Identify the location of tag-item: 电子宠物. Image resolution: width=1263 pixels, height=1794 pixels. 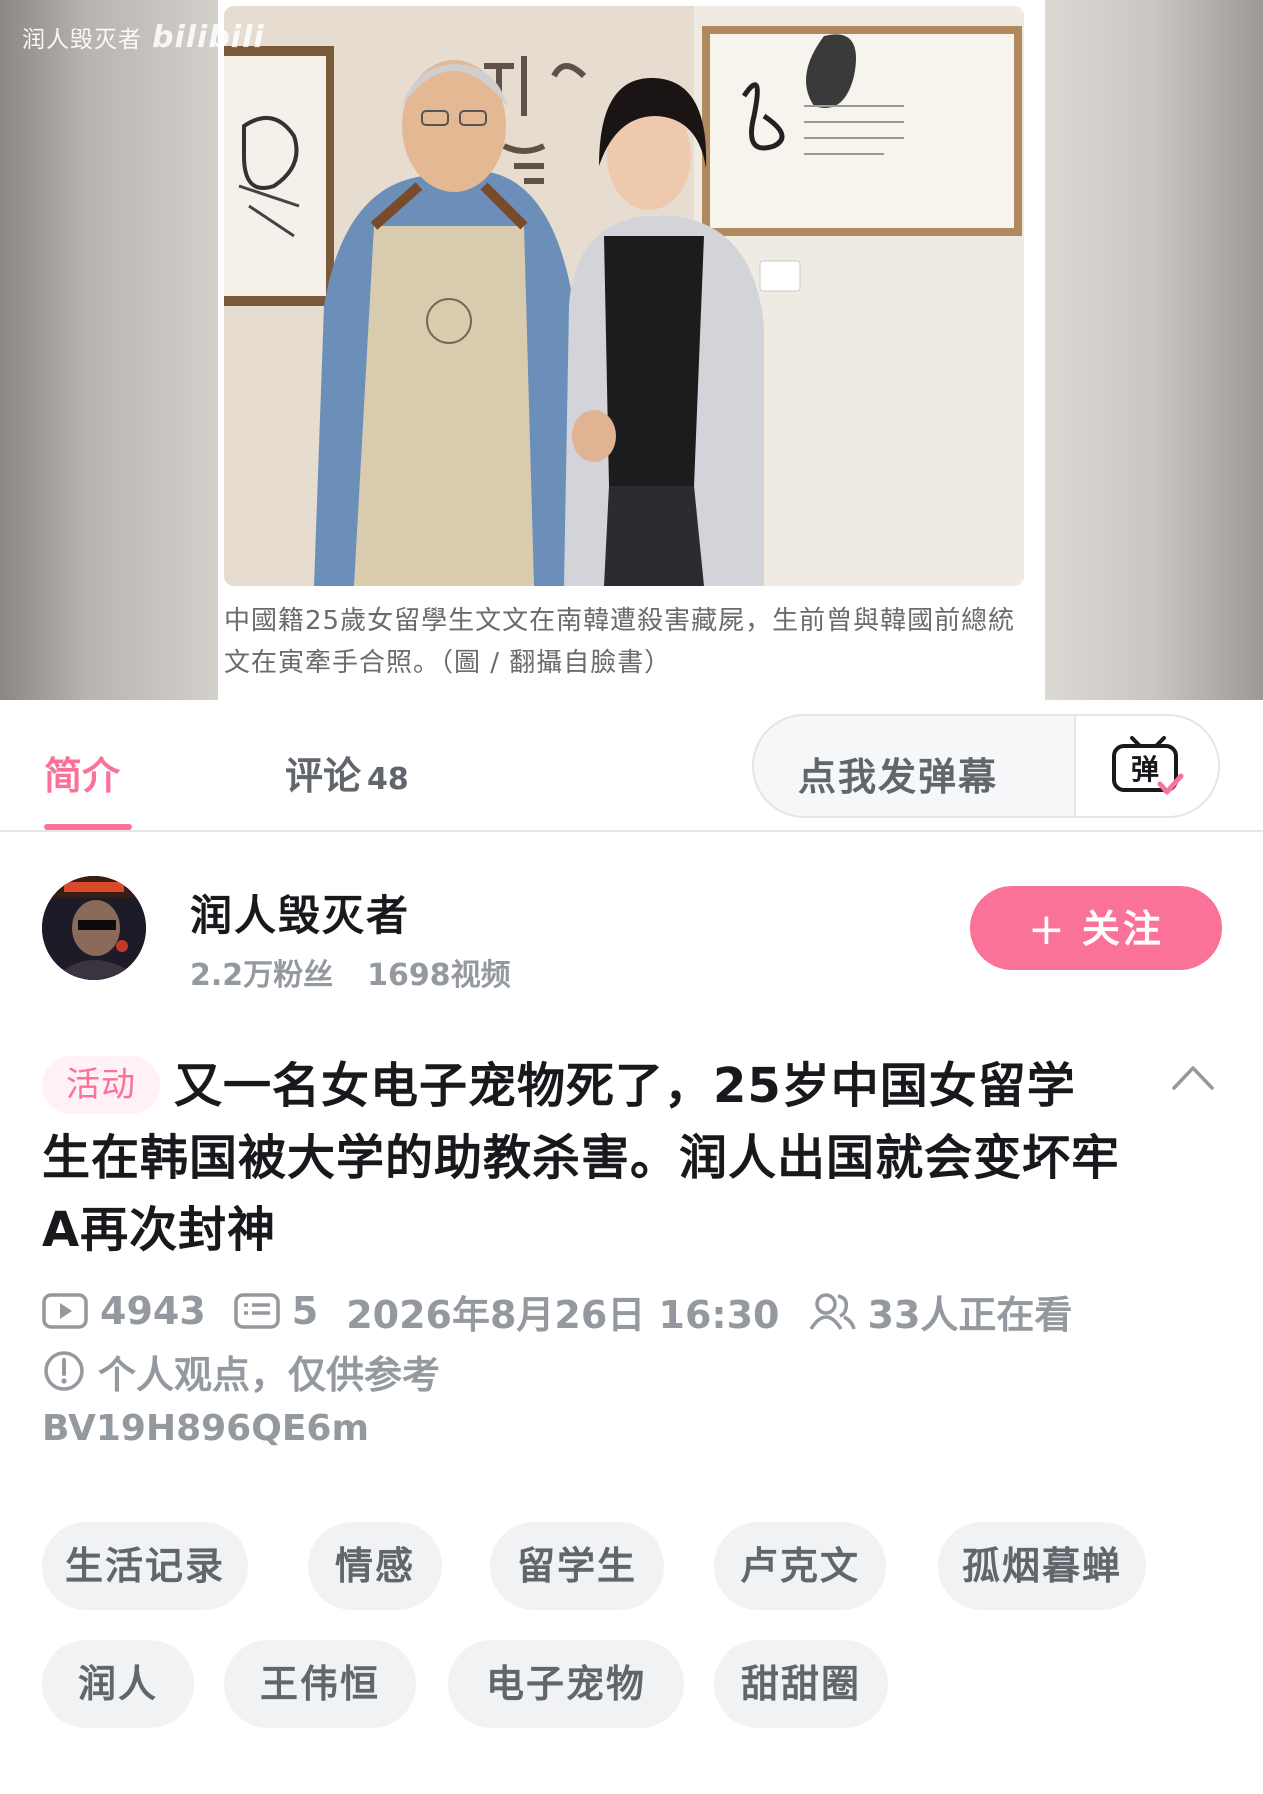
(566, 1684).